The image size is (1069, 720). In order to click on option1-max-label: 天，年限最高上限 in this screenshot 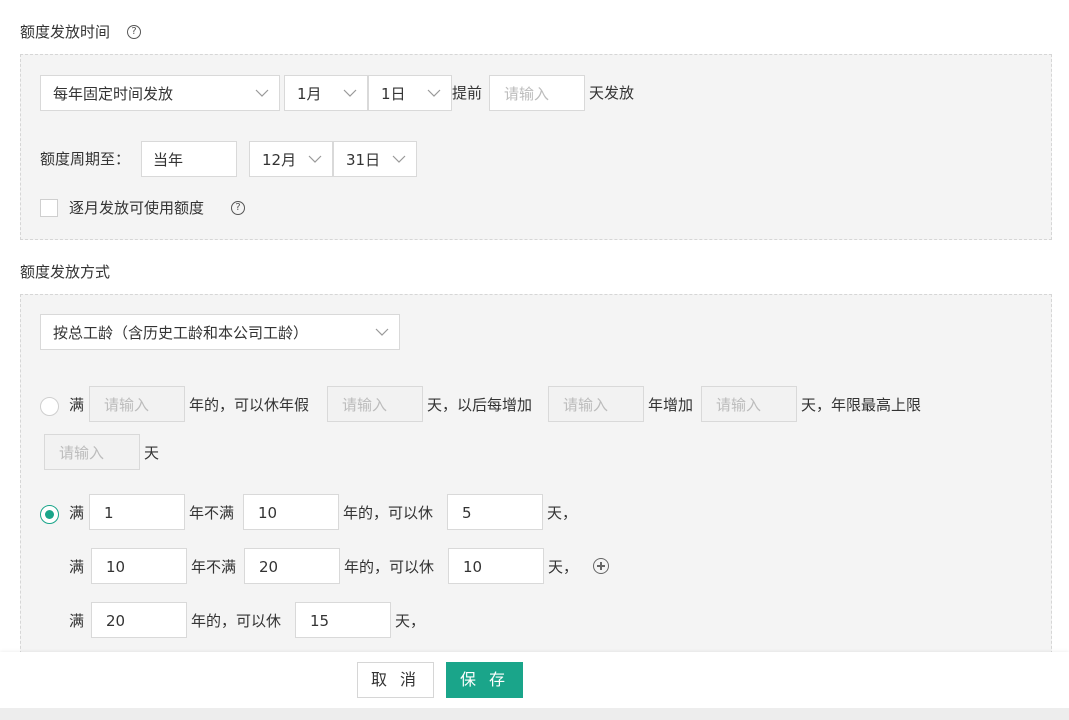, I will do `click(861, 405)`.